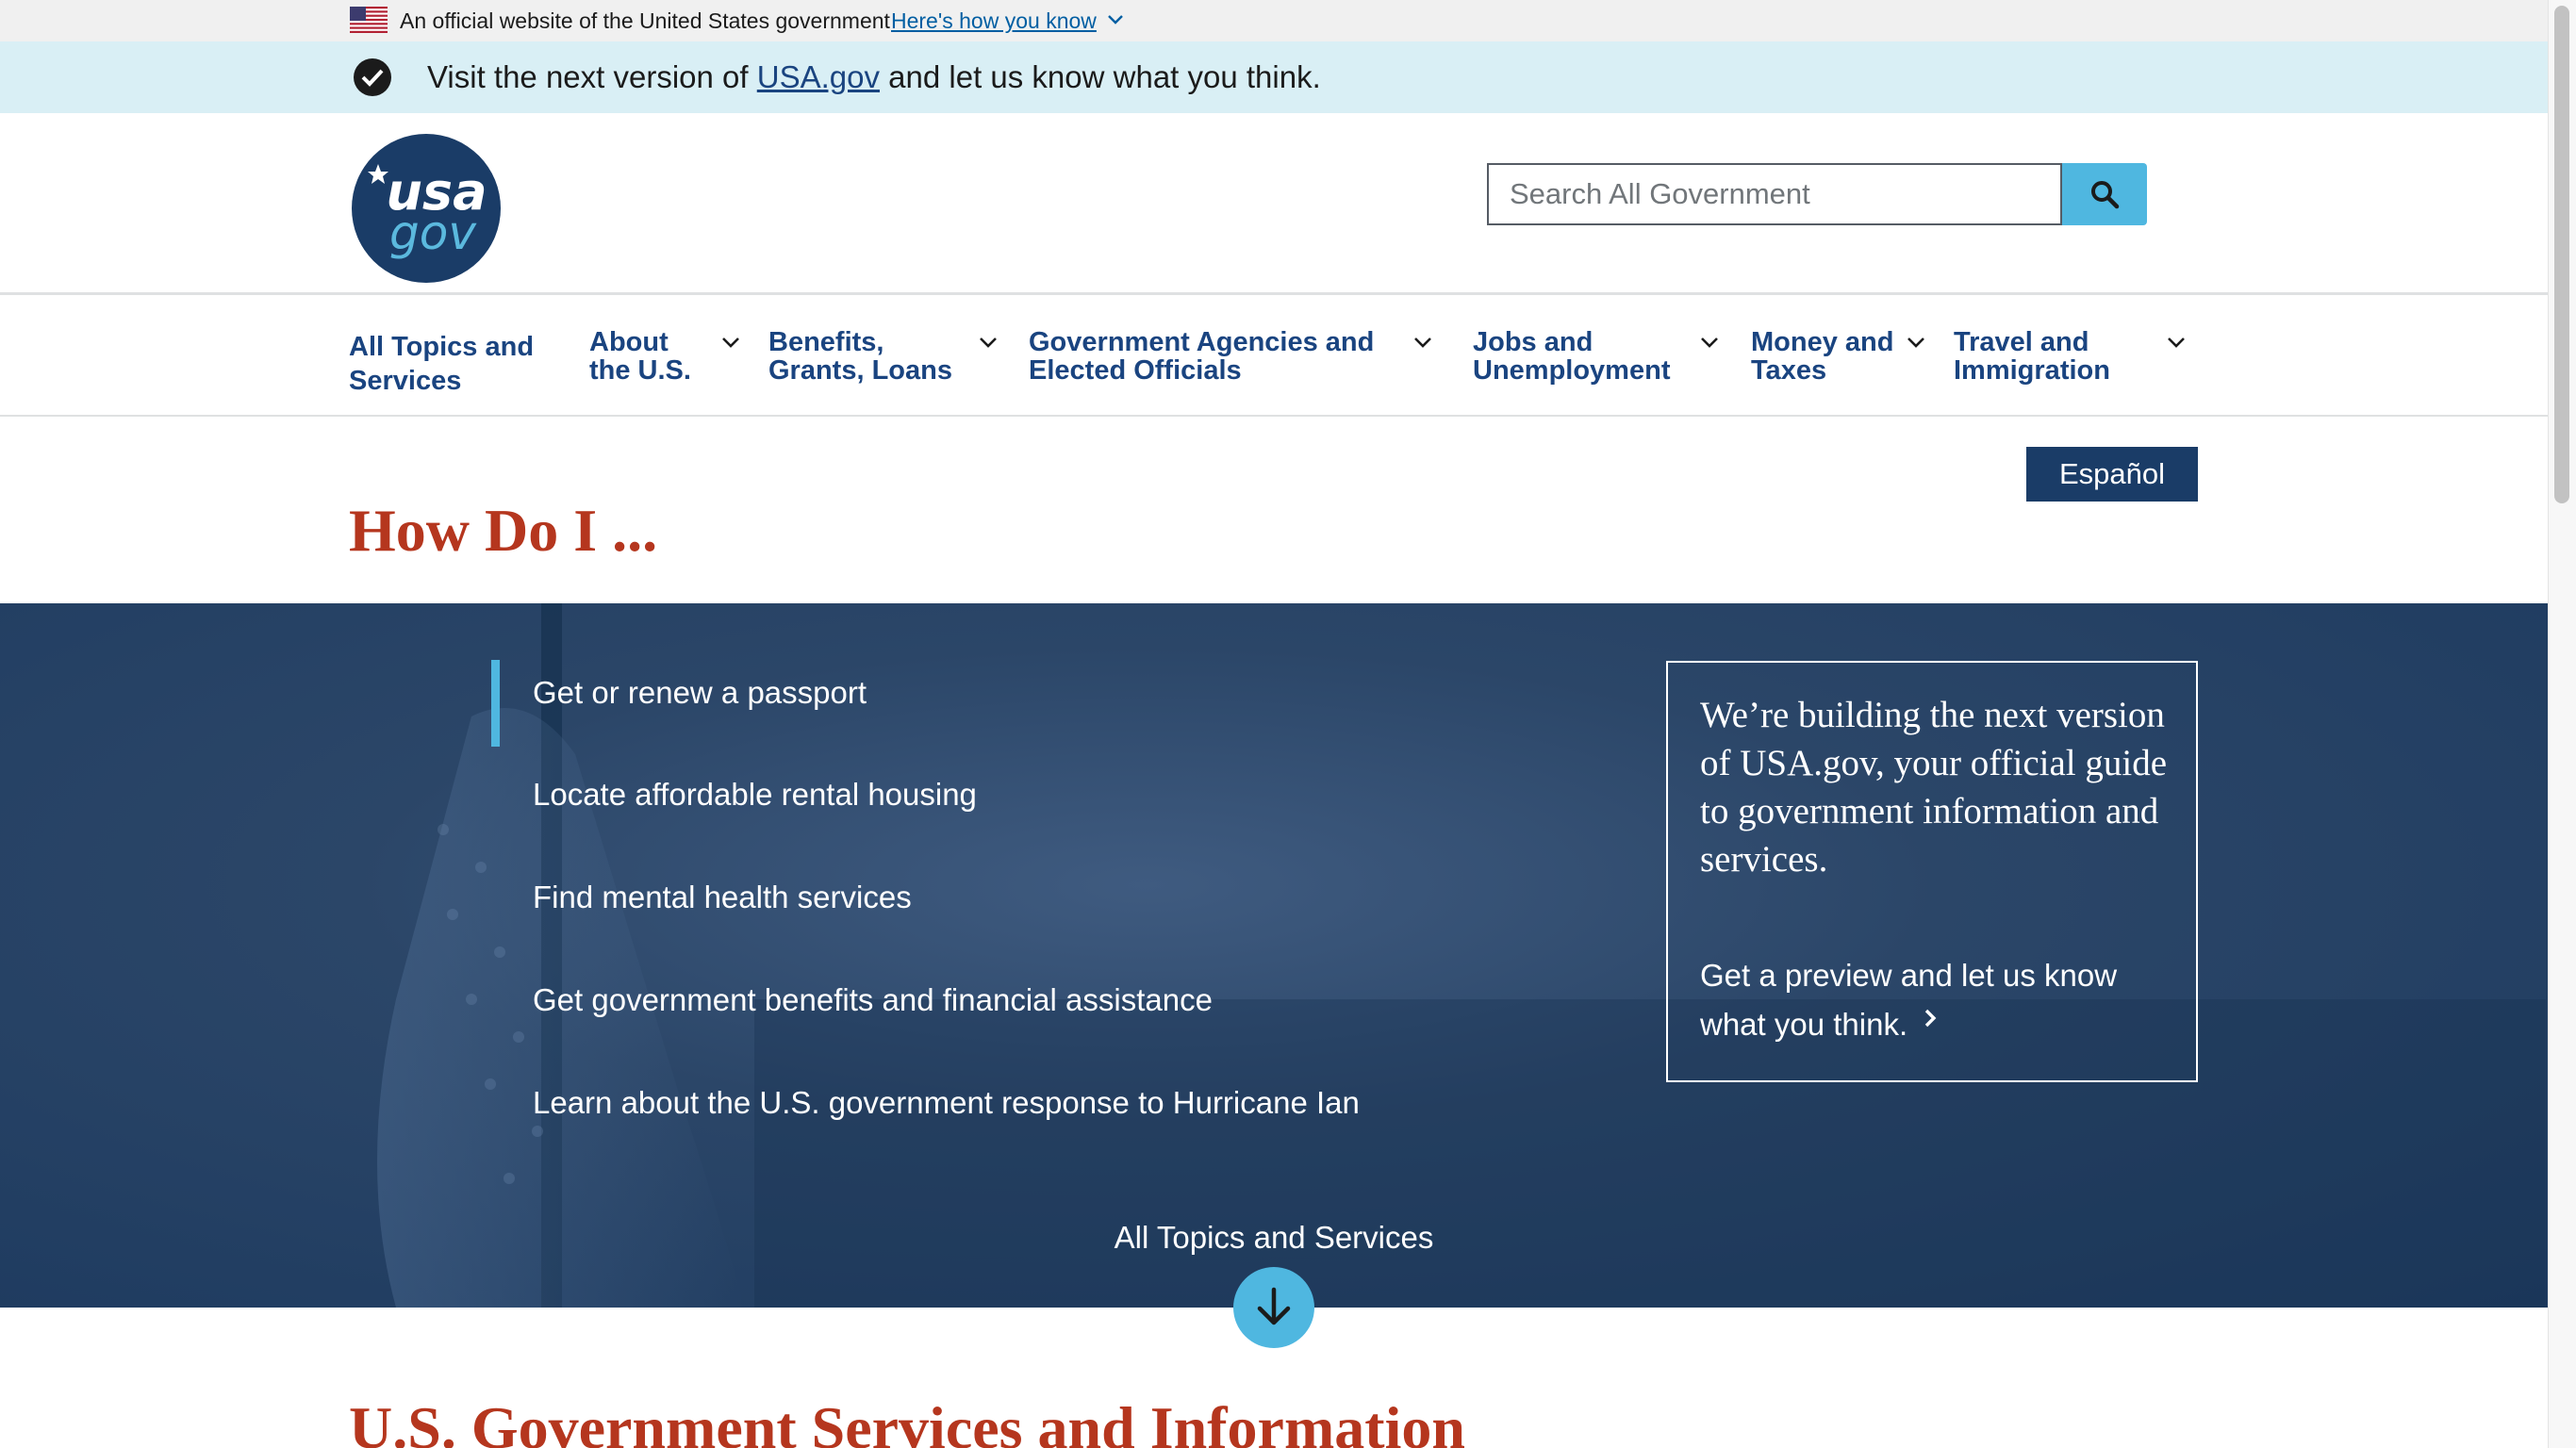 The width and height of the screenshot is (2576, 1448). What do you see at coordinates (755, 795) in the screenshot?
I see `how-to-link-rental-housing: Locate affordable rental housing` at bounding box center [755, 795].